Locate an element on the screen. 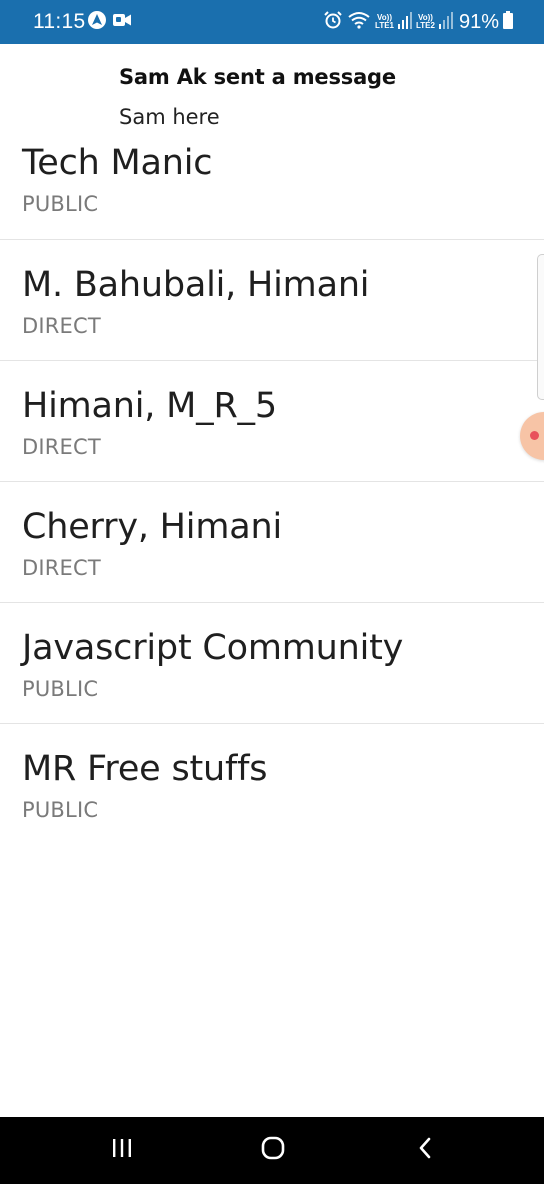 The image size is (544, 1184). status-right-icons: Vo)) LTE1 Vo)) LTE2 91% is located at coordinates (418, 22).